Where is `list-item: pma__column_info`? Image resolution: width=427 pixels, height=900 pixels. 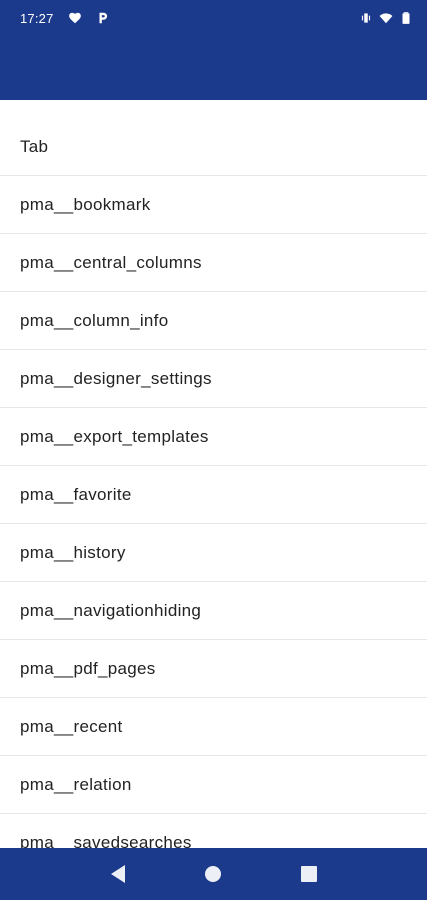 list-item: pma__column_info is located at coordinates (213, 321).